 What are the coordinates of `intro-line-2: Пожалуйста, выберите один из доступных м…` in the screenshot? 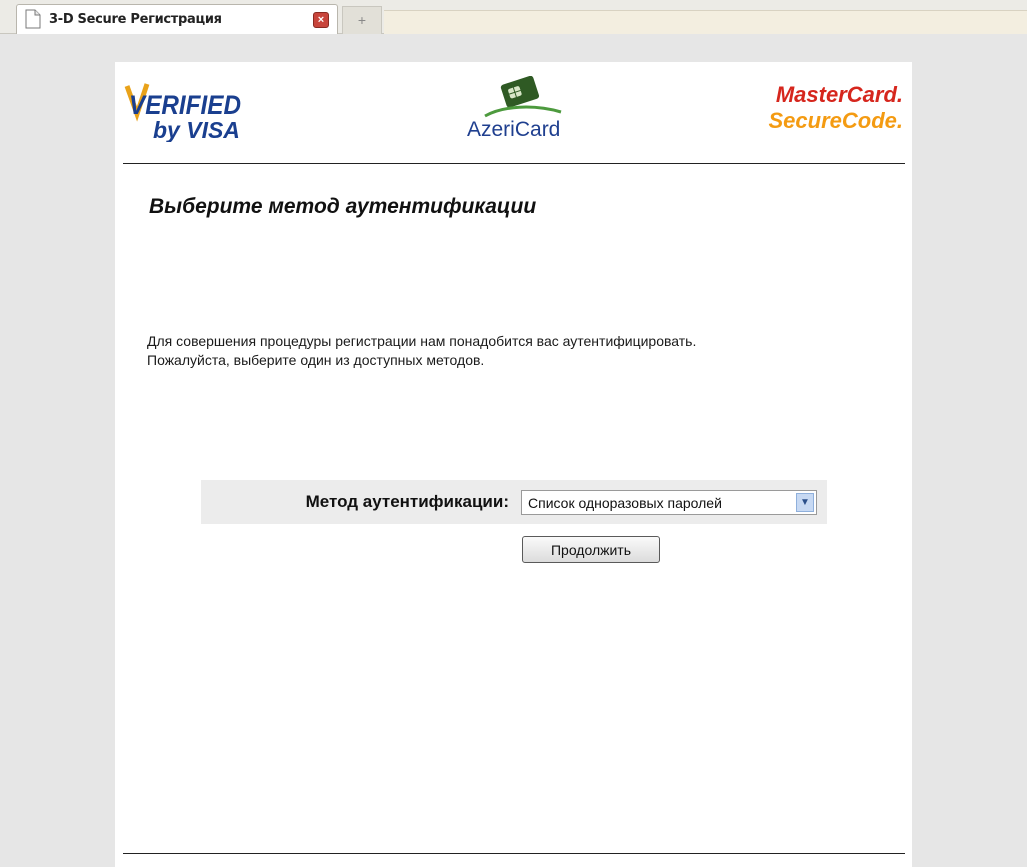 It's located at (316, 360).